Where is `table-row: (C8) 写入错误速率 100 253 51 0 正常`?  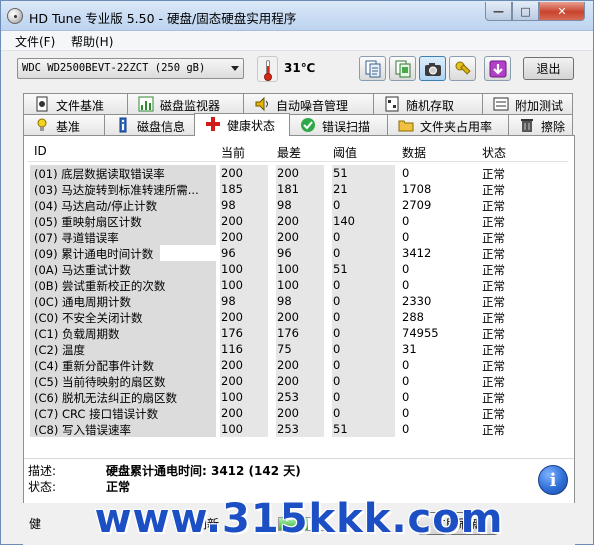
table-row: (C8) 写入错误速率 100 253 51 0 正常 is located at coordinates (298, 429).